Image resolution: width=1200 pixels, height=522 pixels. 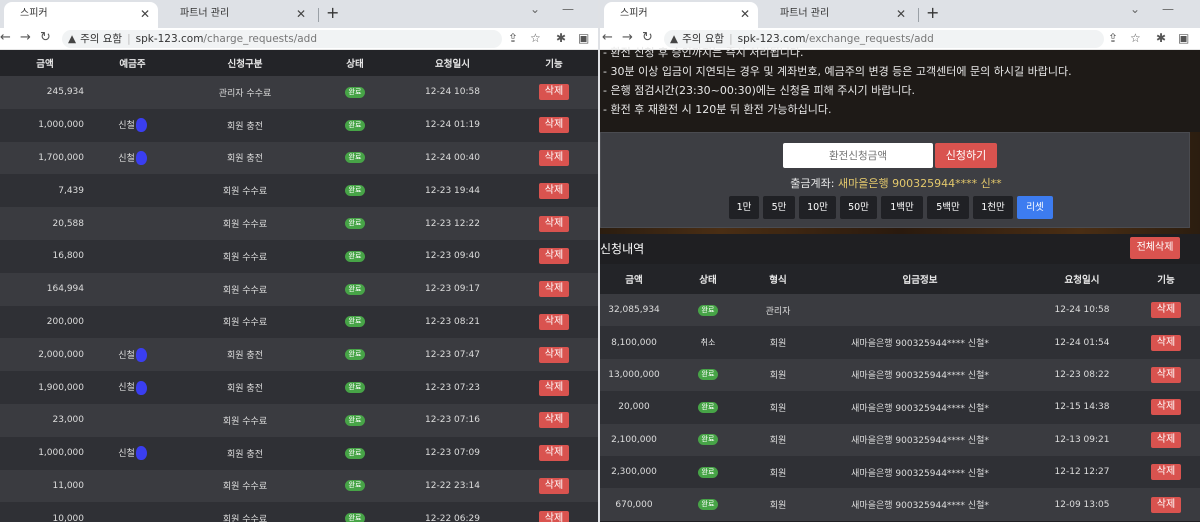 What do you see at coordinates (634, 375) in the screenshot?
I see `amount-cell: 13,000,000` at bounding box center [634, 375].